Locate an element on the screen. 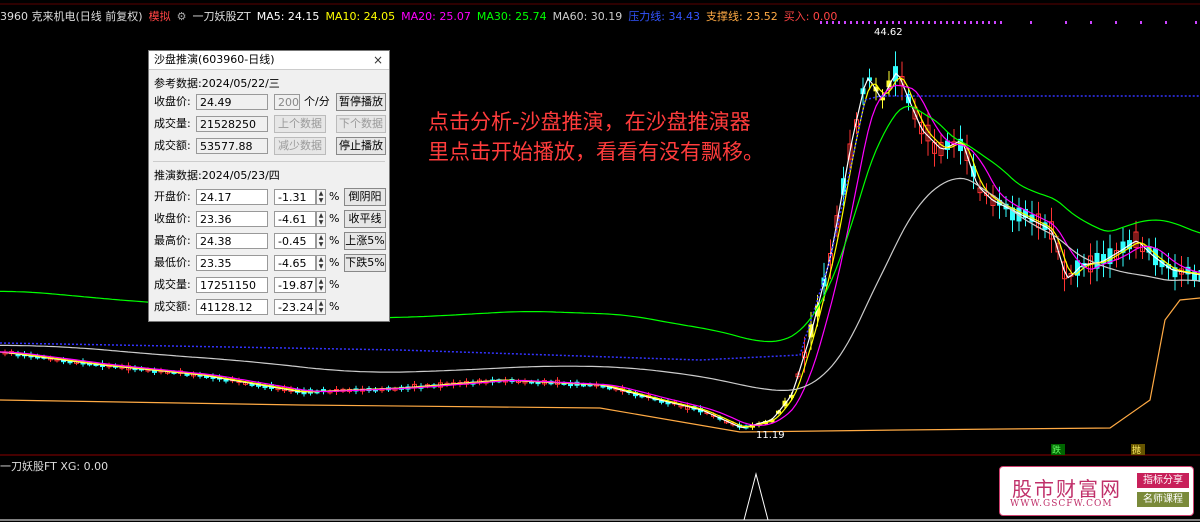  ma20-value: MA20: 25.07 is located at coordinates (436, 16).